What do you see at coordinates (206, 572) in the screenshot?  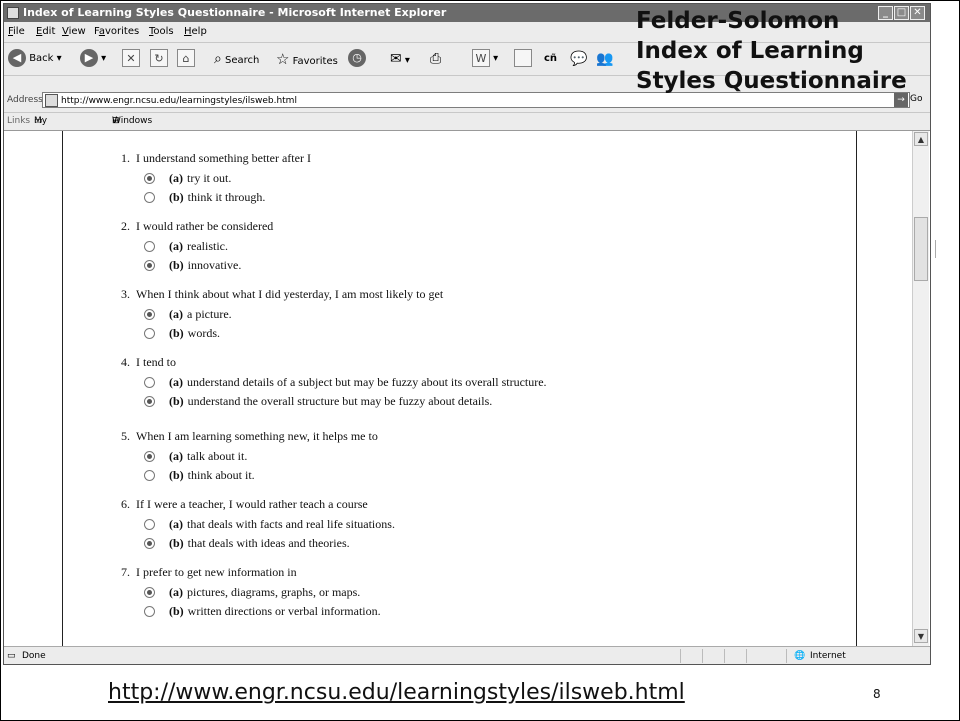 I see `question-text: 7. I prefer to get new information in` at bounding box center [206, 572].